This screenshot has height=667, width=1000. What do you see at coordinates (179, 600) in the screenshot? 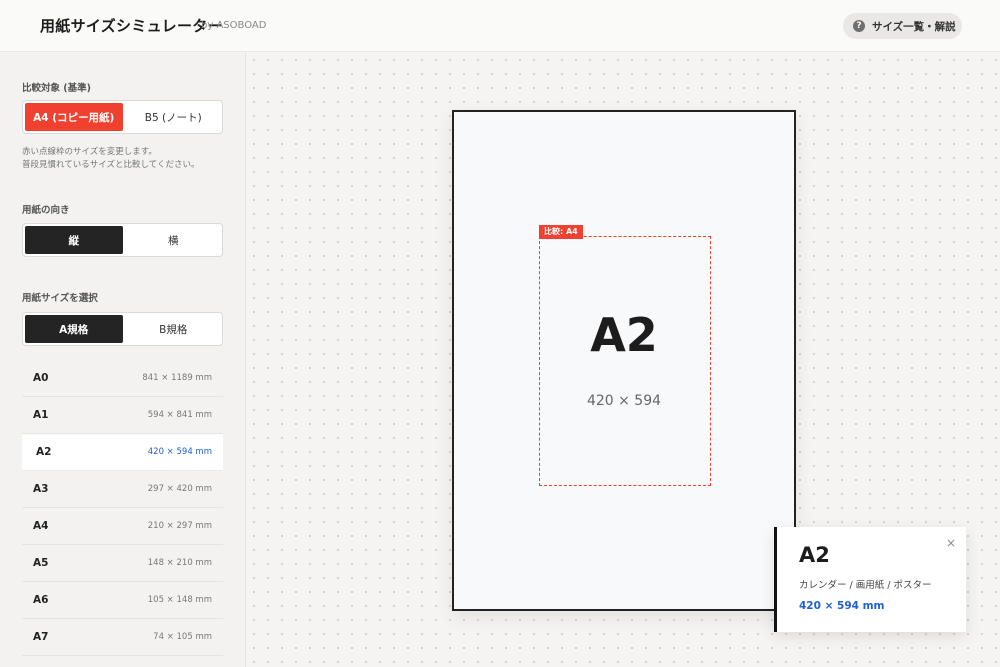
I see `size-dims: 105 × 148 mm` at bounding box center [179, 600].